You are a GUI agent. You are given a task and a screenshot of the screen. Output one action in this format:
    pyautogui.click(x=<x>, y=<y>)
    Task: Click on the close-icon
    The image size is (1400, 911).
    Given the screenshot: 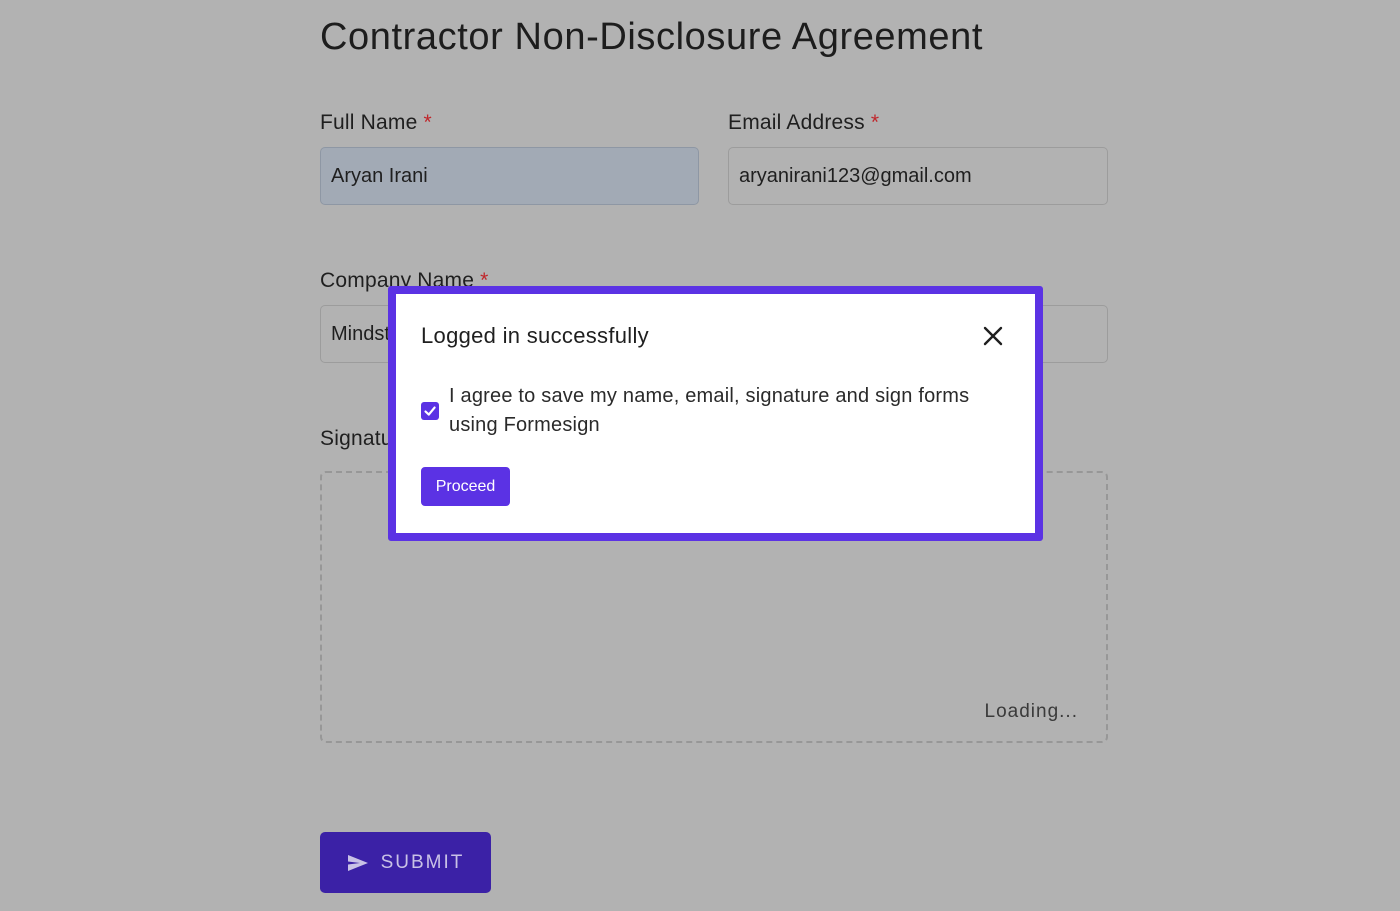 What is the action you would take?
    pyautogui.click(x=993, y=336)
    